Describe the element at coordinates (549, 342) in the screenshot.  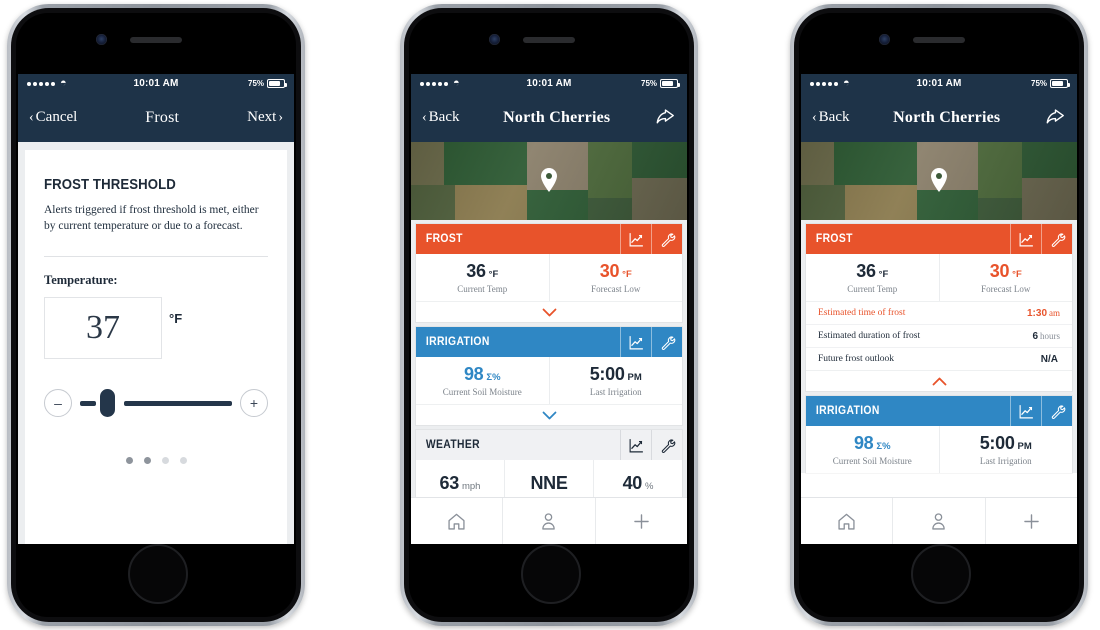
I see `irrigation-card-header: IRRIGATION` at that location.